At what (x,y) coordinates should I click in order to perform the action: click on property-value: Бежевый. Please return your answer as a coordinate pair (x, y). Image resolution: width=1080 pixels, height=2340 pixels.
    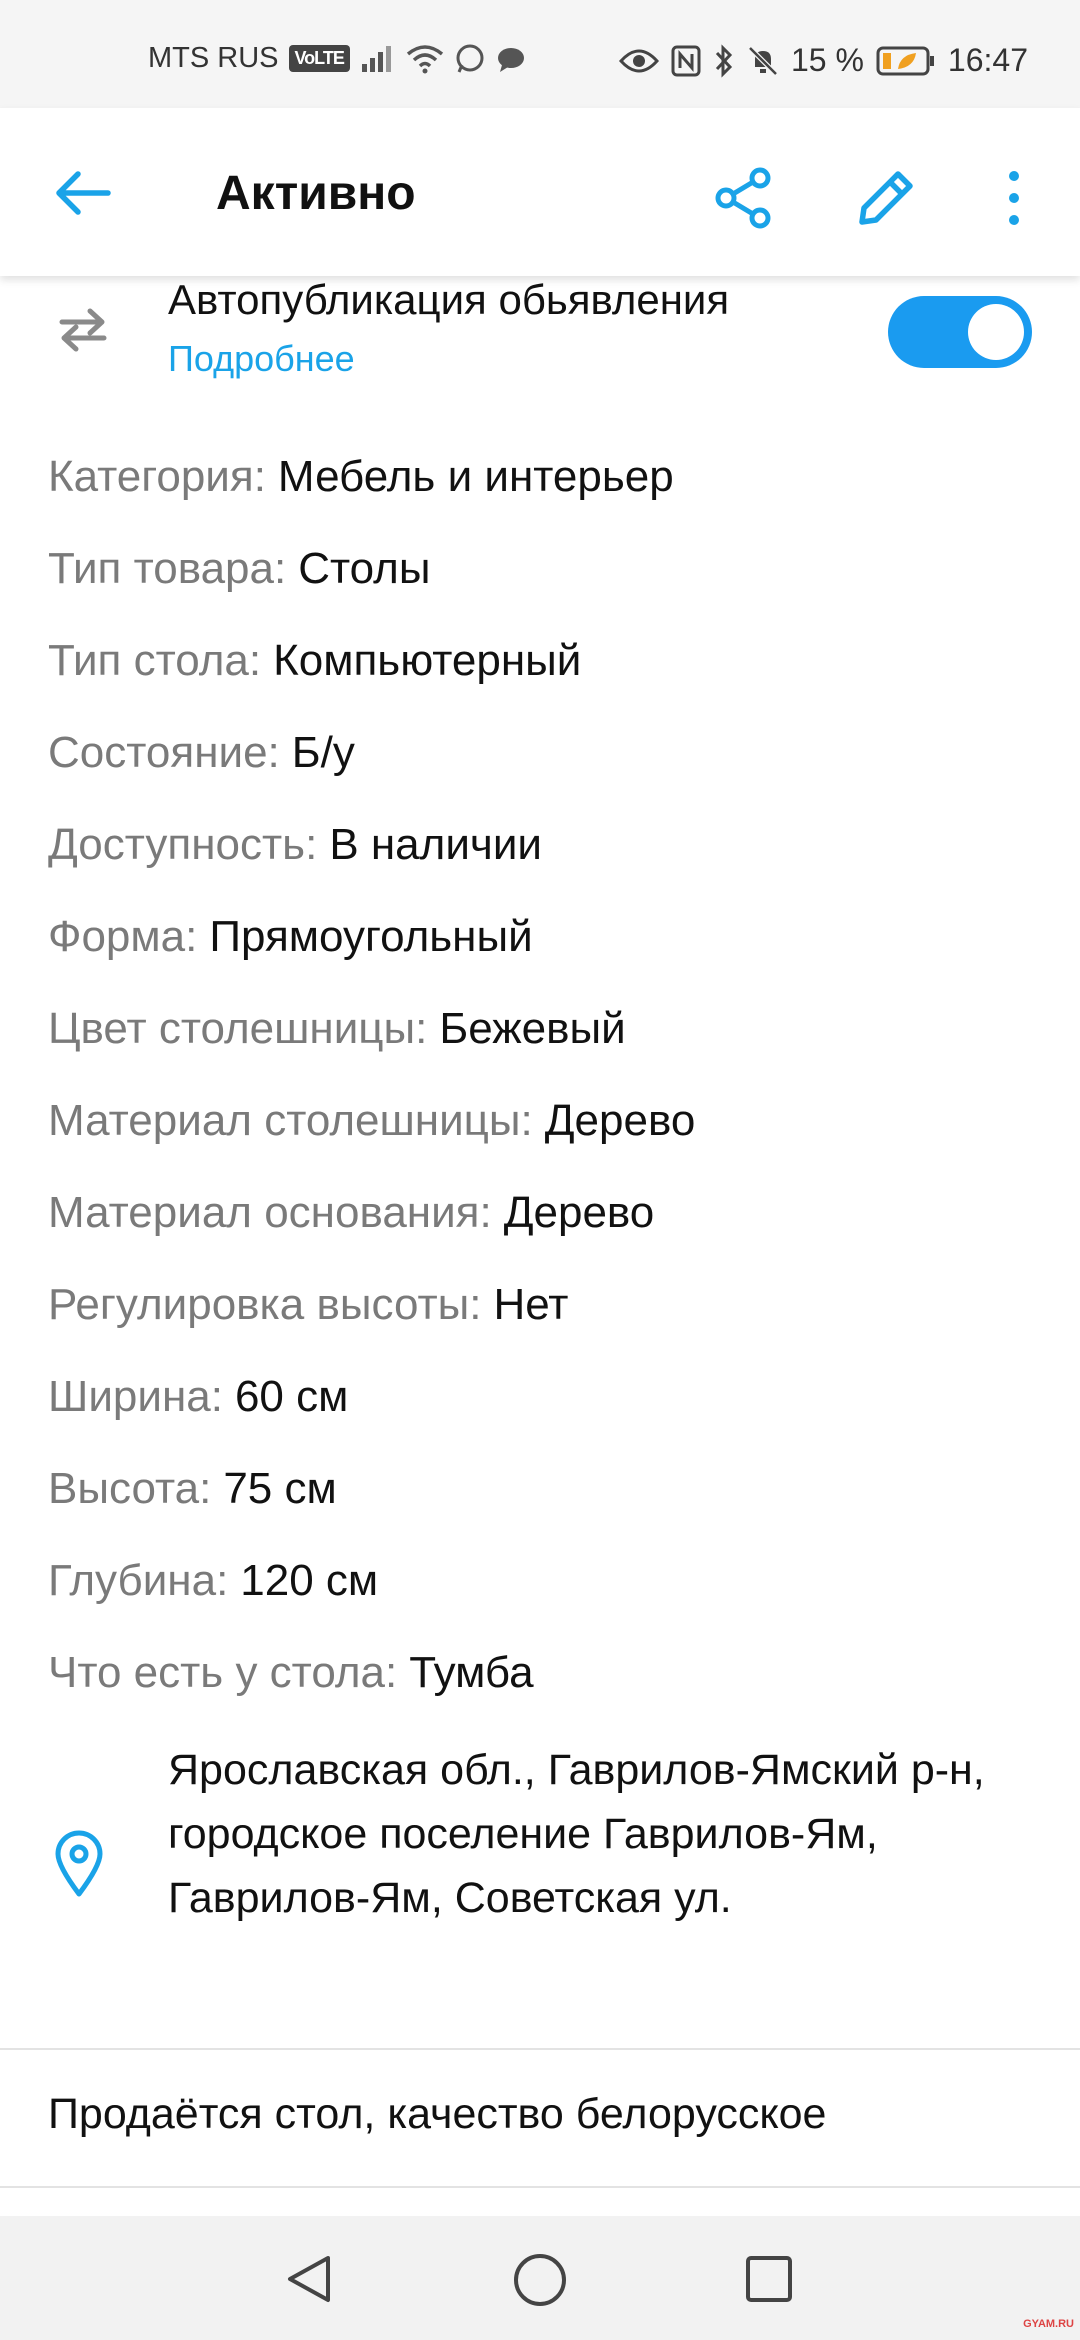
    Looking at the image, I should click on (532, 1028).